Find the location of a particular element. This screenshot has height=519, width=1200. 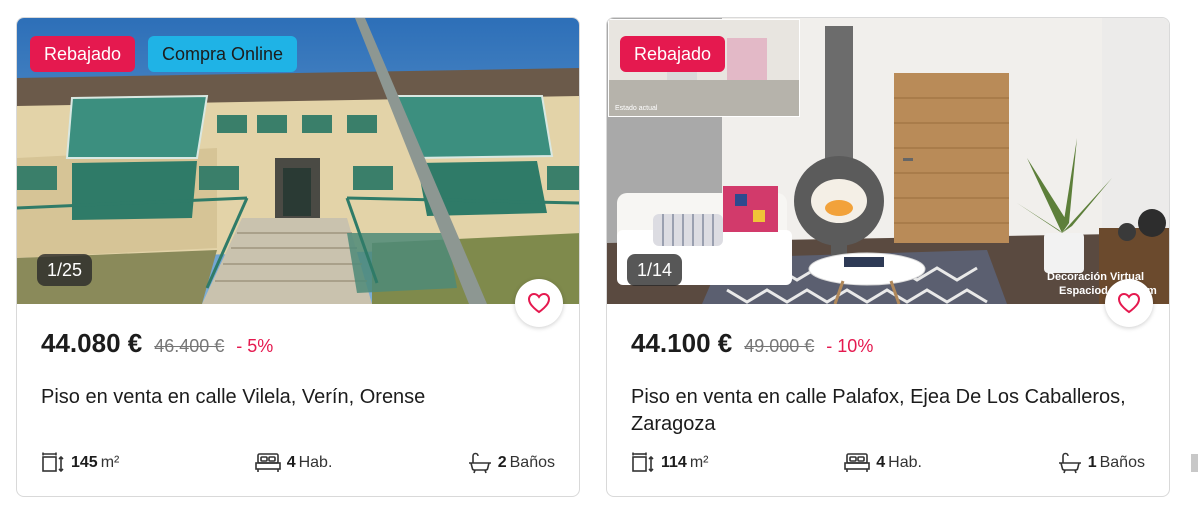

area-feature: 145 m² is located at coordinates (80, 463).